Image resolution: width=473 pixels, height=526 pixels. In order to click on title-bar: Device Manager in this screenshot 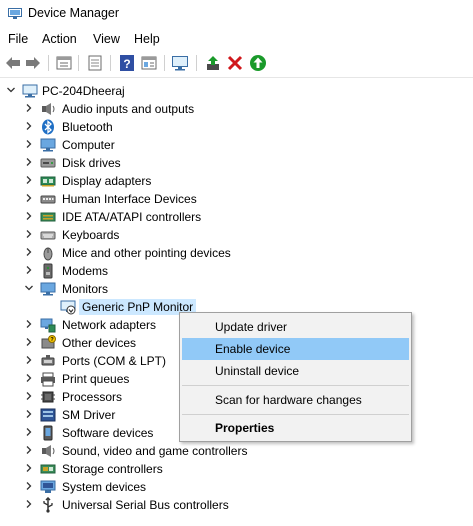, I will do `click(236, 14)`.